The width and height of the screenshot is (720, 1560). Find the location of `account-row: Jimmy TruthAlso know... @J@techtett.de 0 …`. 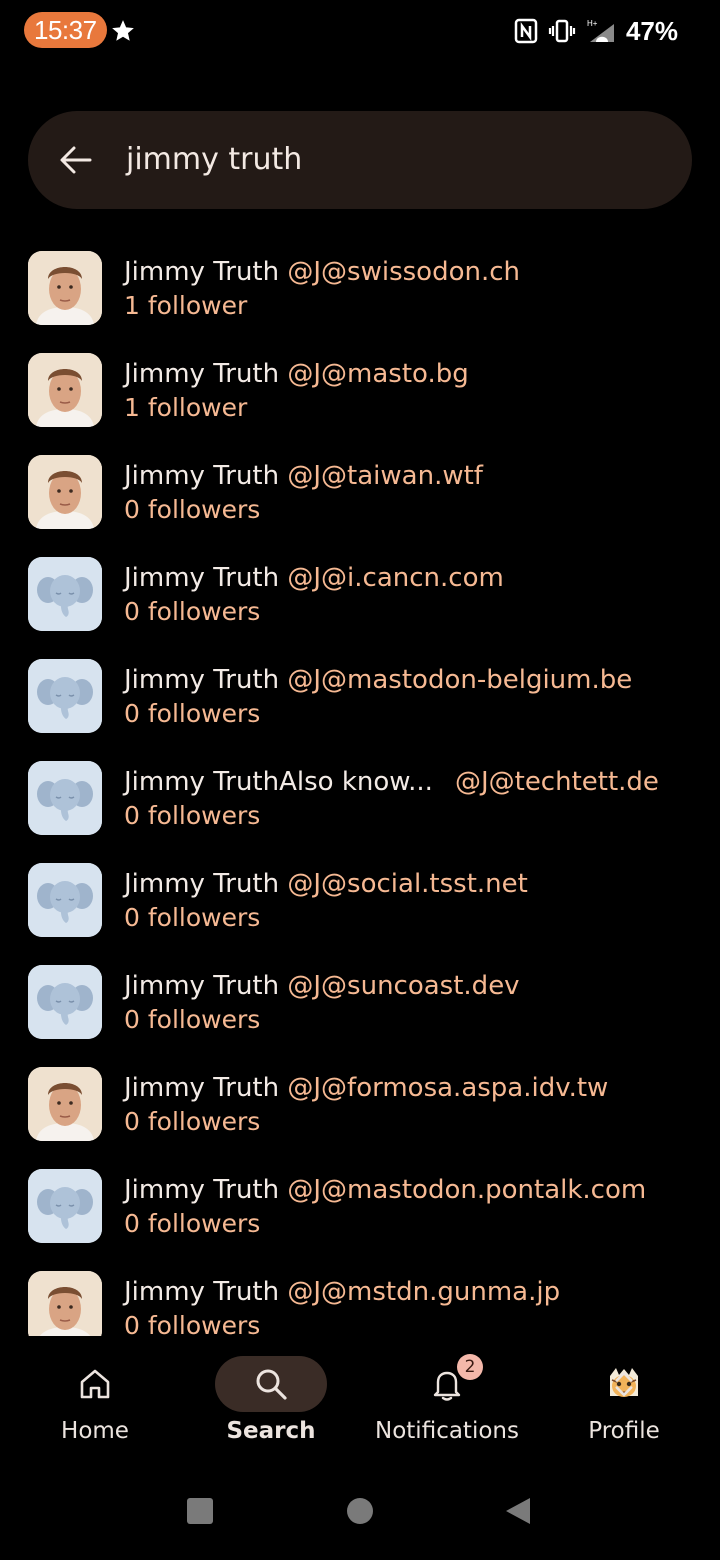

account-row: Jimmy TruthAlso know... @J@techtett.de 0 … is located at coordinates (360, 797).